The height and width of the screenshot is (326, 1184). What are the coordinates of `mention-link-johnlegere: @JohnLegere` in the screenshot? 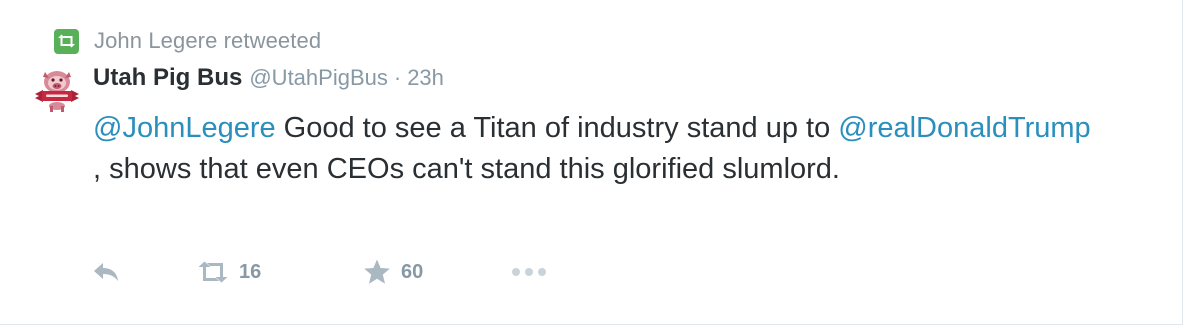 It's located at (184, 128).